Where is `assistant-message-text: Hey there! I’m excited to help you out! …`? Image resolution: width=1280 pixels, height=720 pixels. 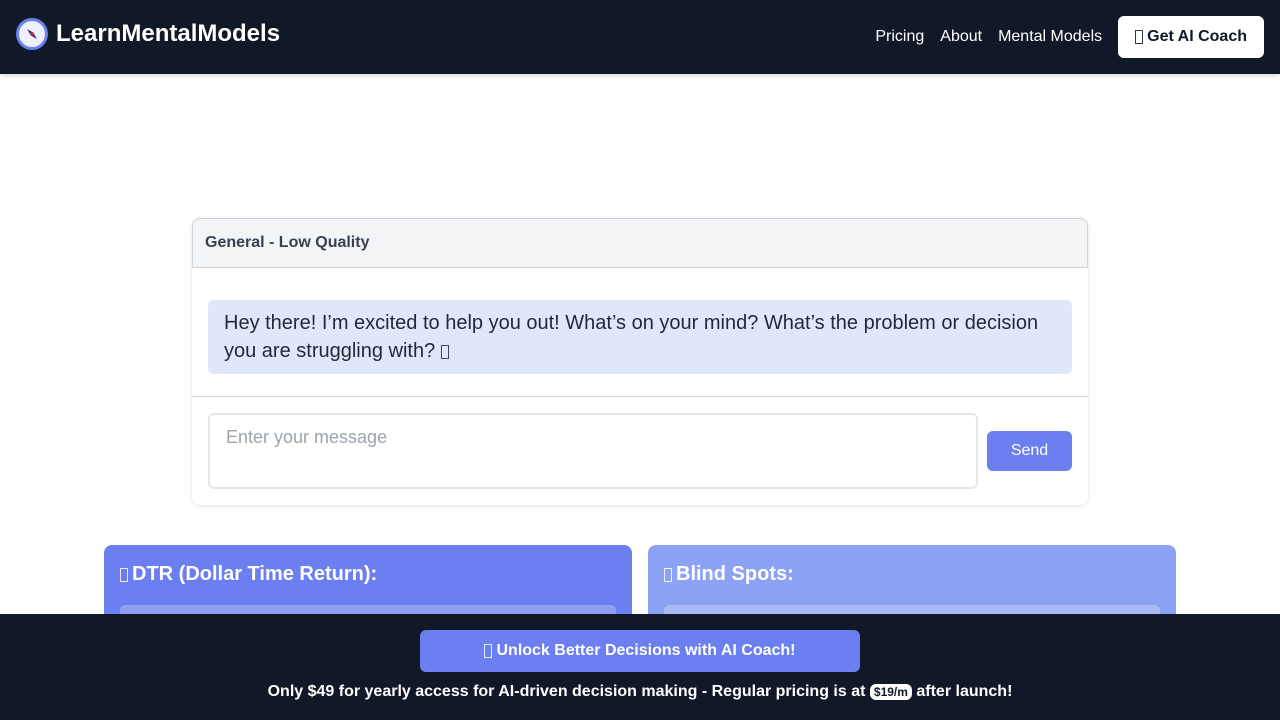 assistant-message-text: Hey there! I’m excited to help you out! … is located at coordinates (631, 337).